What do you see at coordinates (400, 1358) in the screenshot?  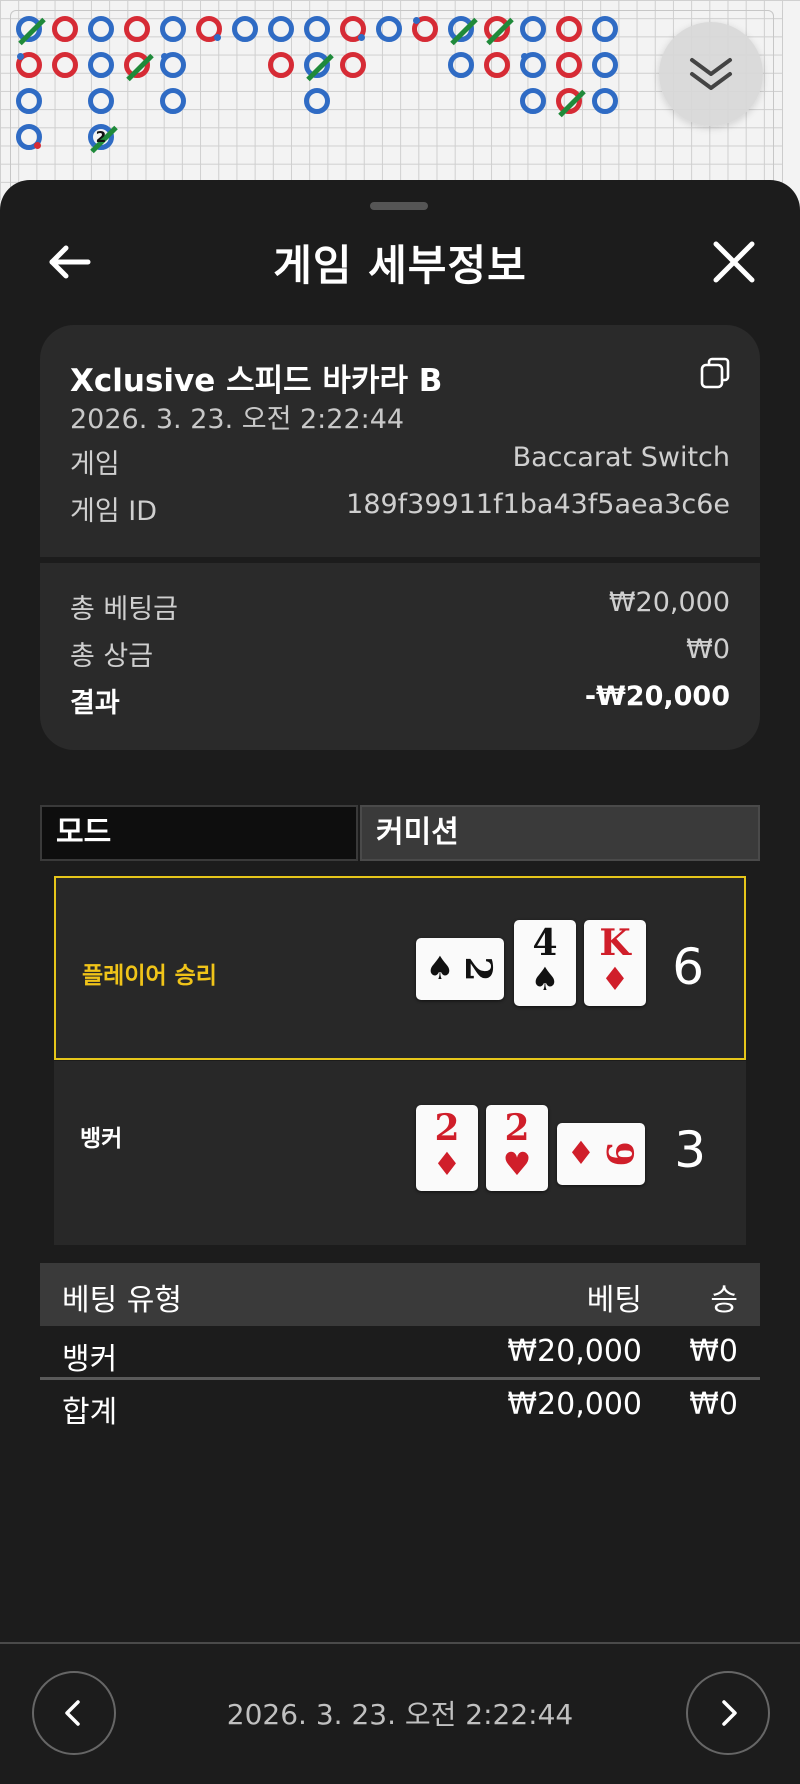 I see `table-row: 뱅커 ₩20,000 ₩0` at bounding box center [400, 1358].